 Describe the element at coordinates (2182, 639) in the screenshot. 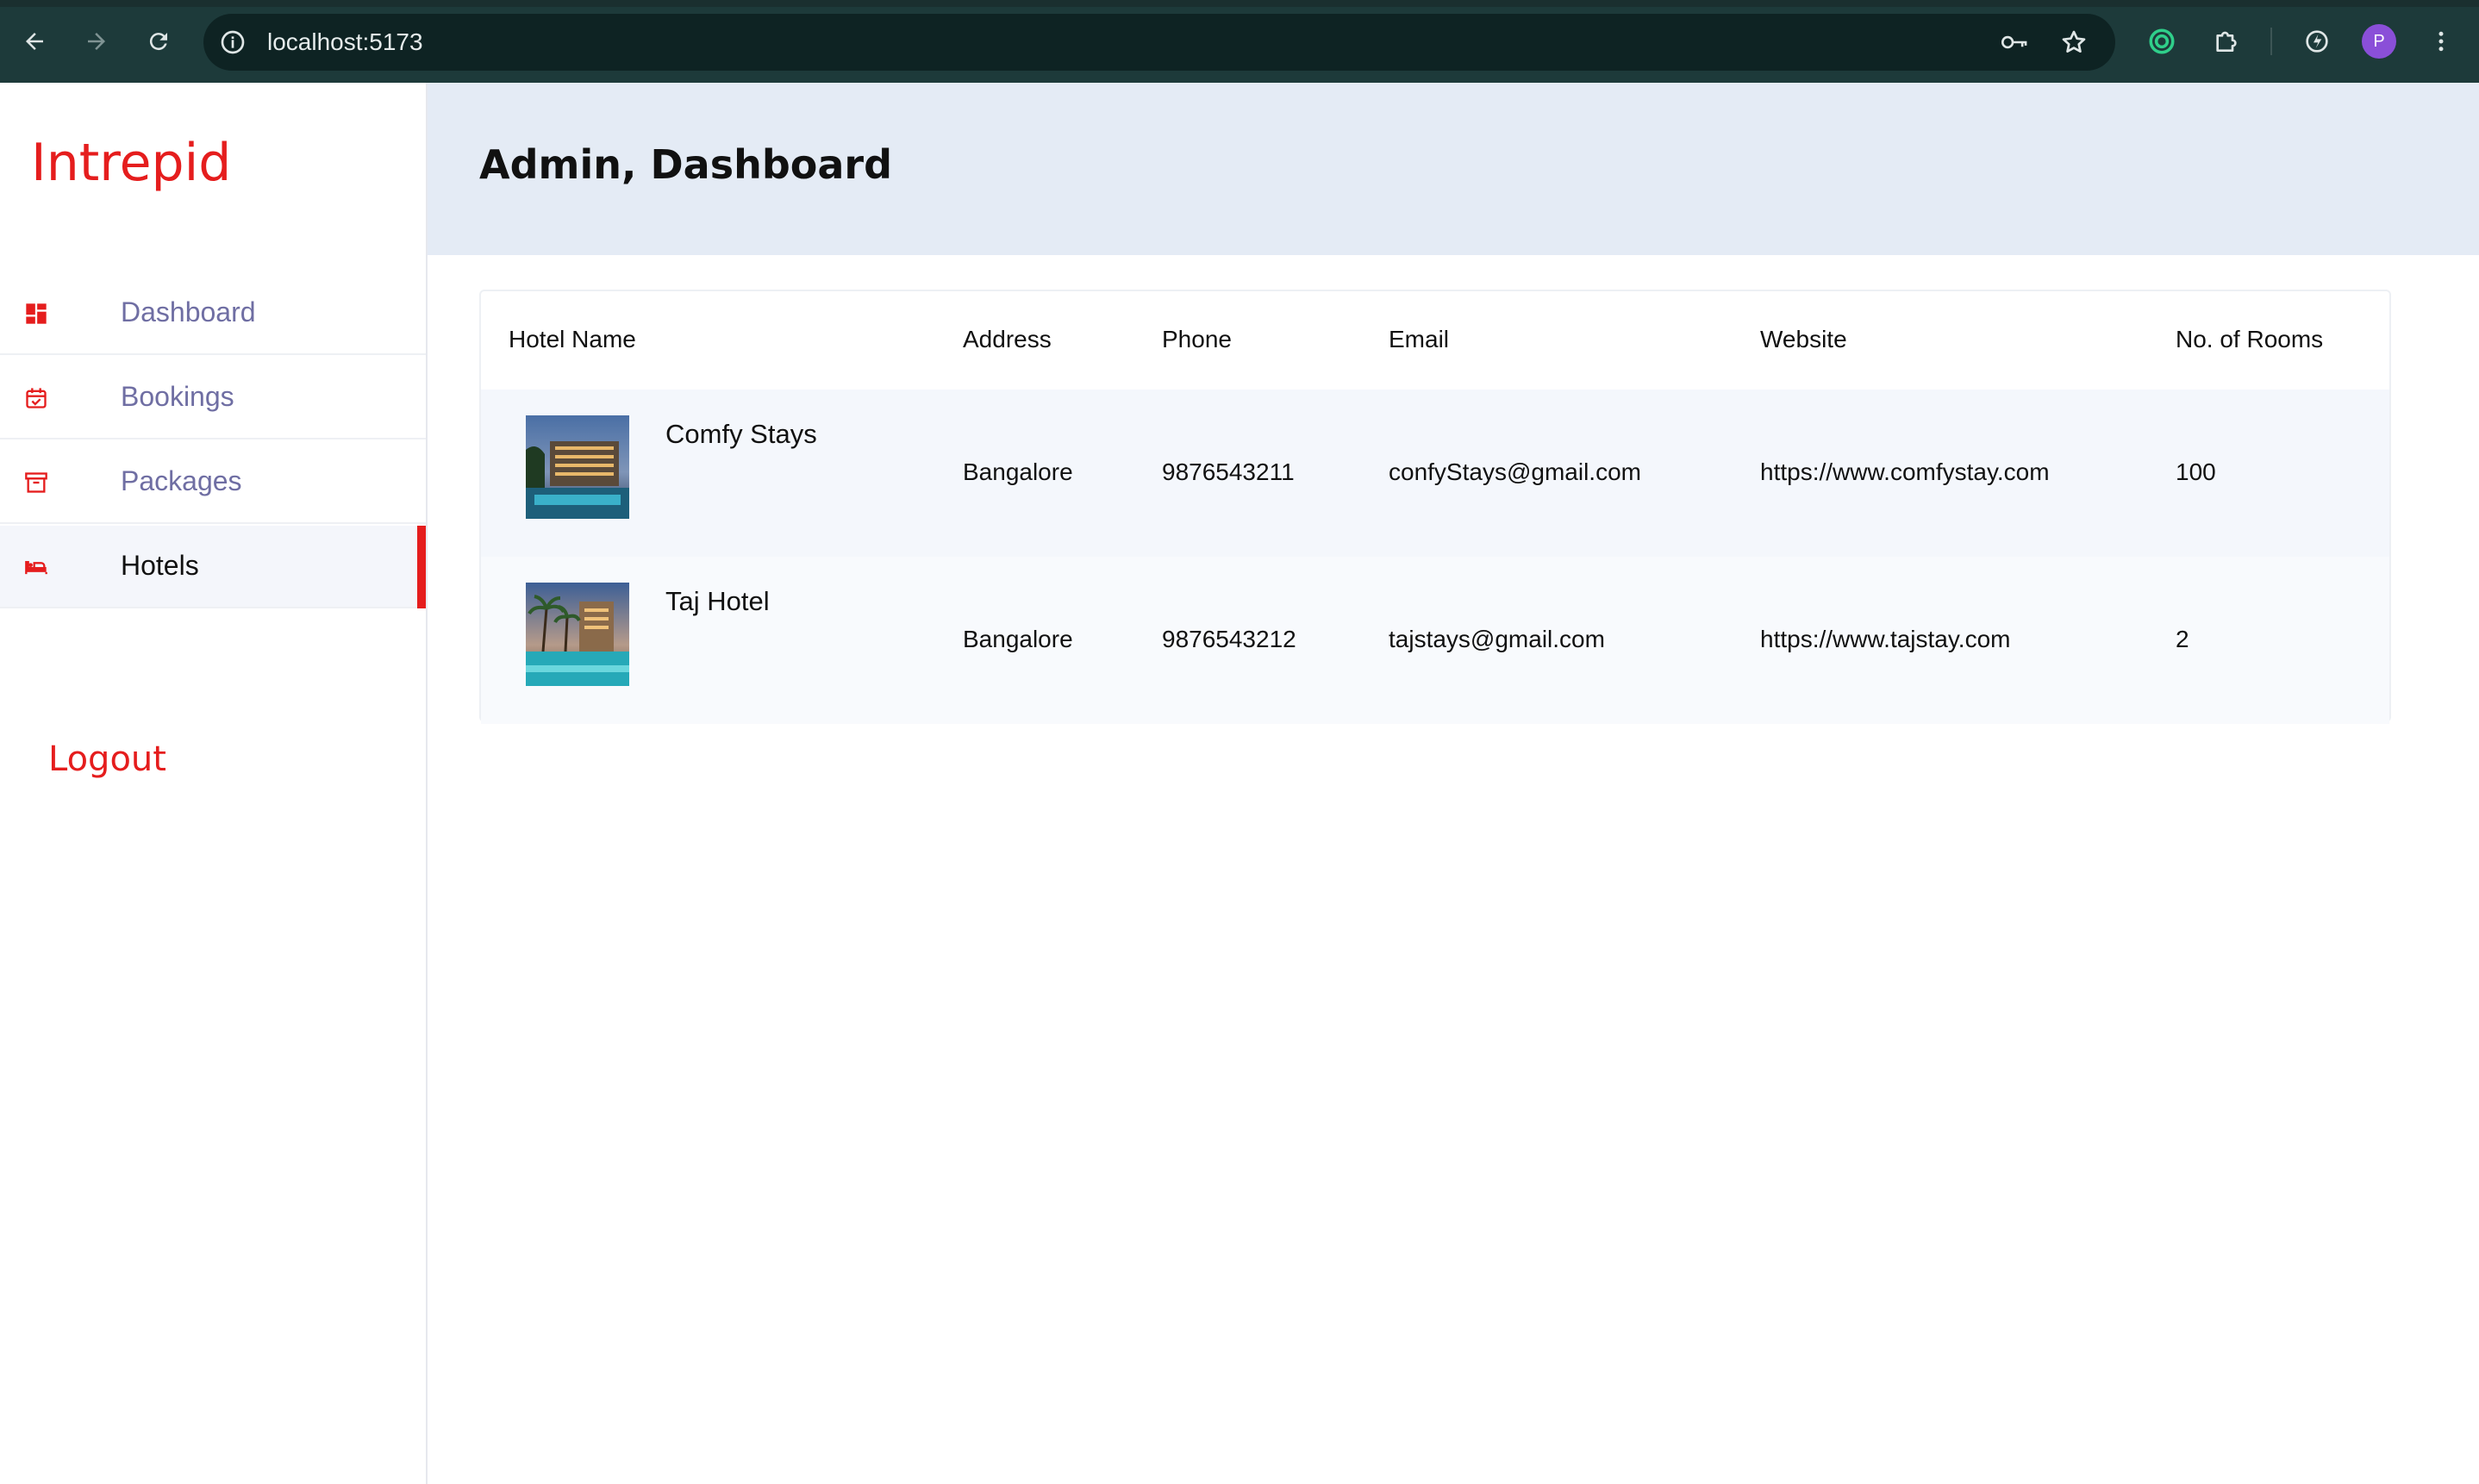

I see `hotel-rooms: 2` at that location.